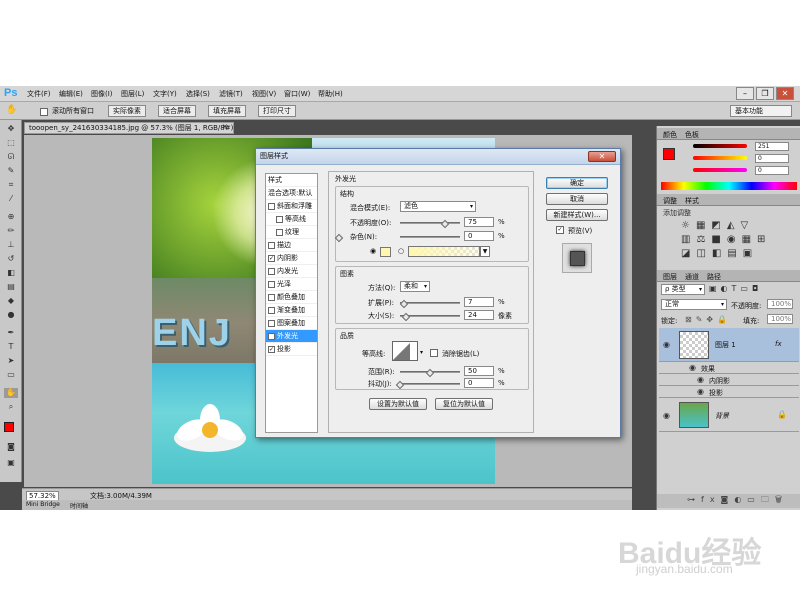 The height and width of the screenshot is (600, 800). Describe the element at coordinates (291, 336) in the screenshot. I see `style-item: ✓ 外发光` at that location.